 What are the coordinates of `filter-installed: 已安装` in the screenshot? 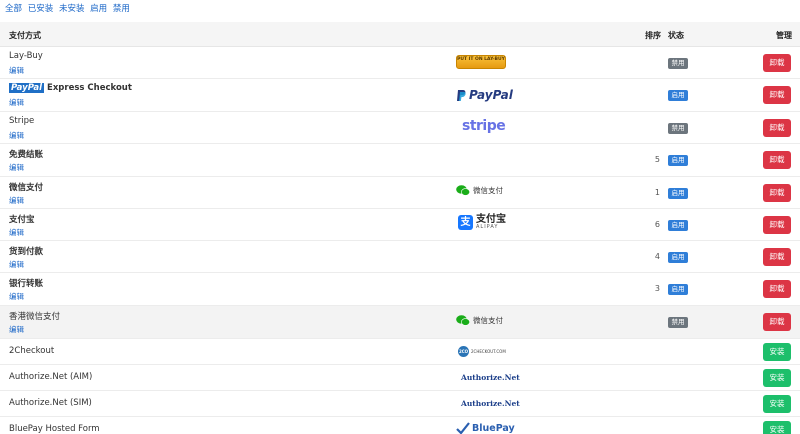 It's located at (41, 9).